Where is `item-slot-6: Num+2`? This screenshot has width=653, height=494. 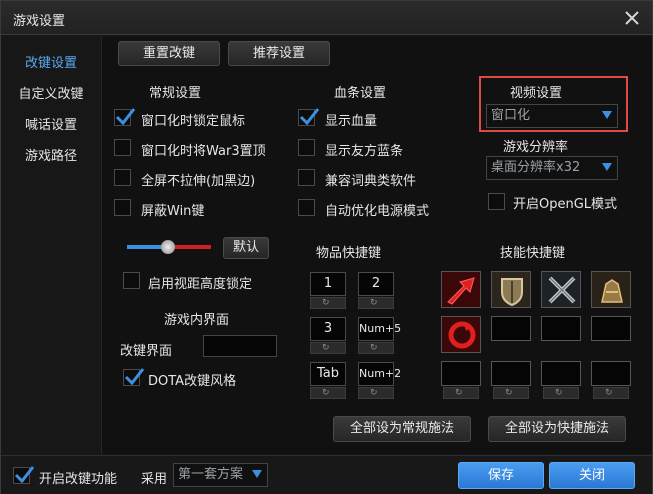 item-slot-6: Num+2 is located at coordinates (379, 374).